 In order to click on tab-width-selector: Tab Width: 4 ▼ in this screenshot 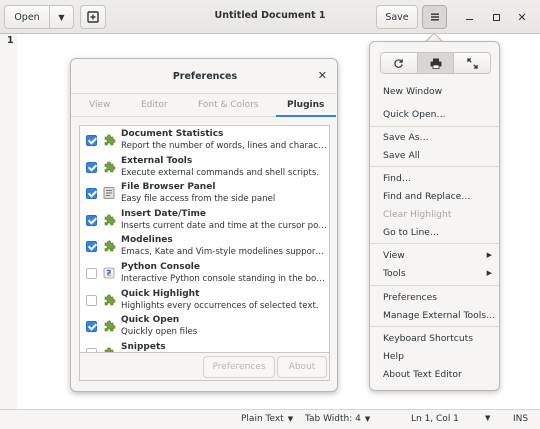, I will do `click(337, 419)`.